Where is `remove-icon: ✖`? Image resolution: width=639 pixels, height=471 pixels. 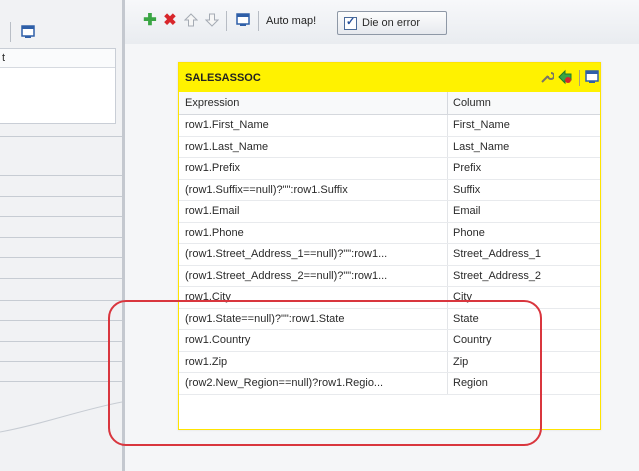 remove-icon: ✖ is located at coordinates (170, 20).